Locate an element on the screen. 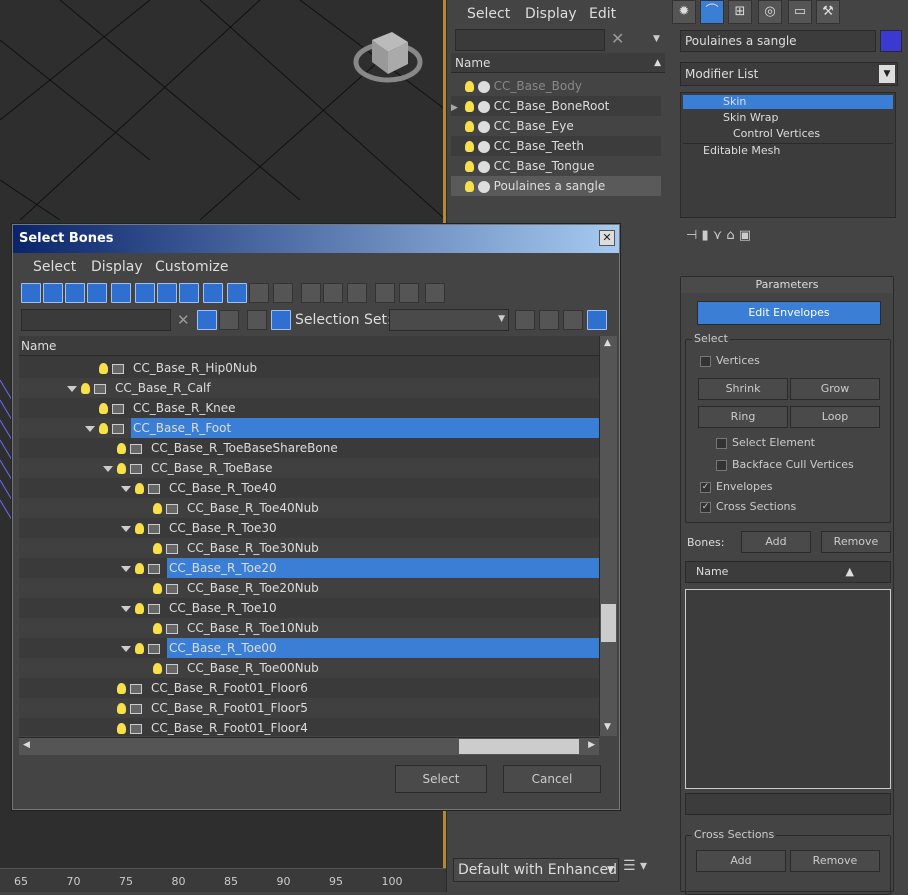  xrefs-icon is located at coordinates (213, 293).